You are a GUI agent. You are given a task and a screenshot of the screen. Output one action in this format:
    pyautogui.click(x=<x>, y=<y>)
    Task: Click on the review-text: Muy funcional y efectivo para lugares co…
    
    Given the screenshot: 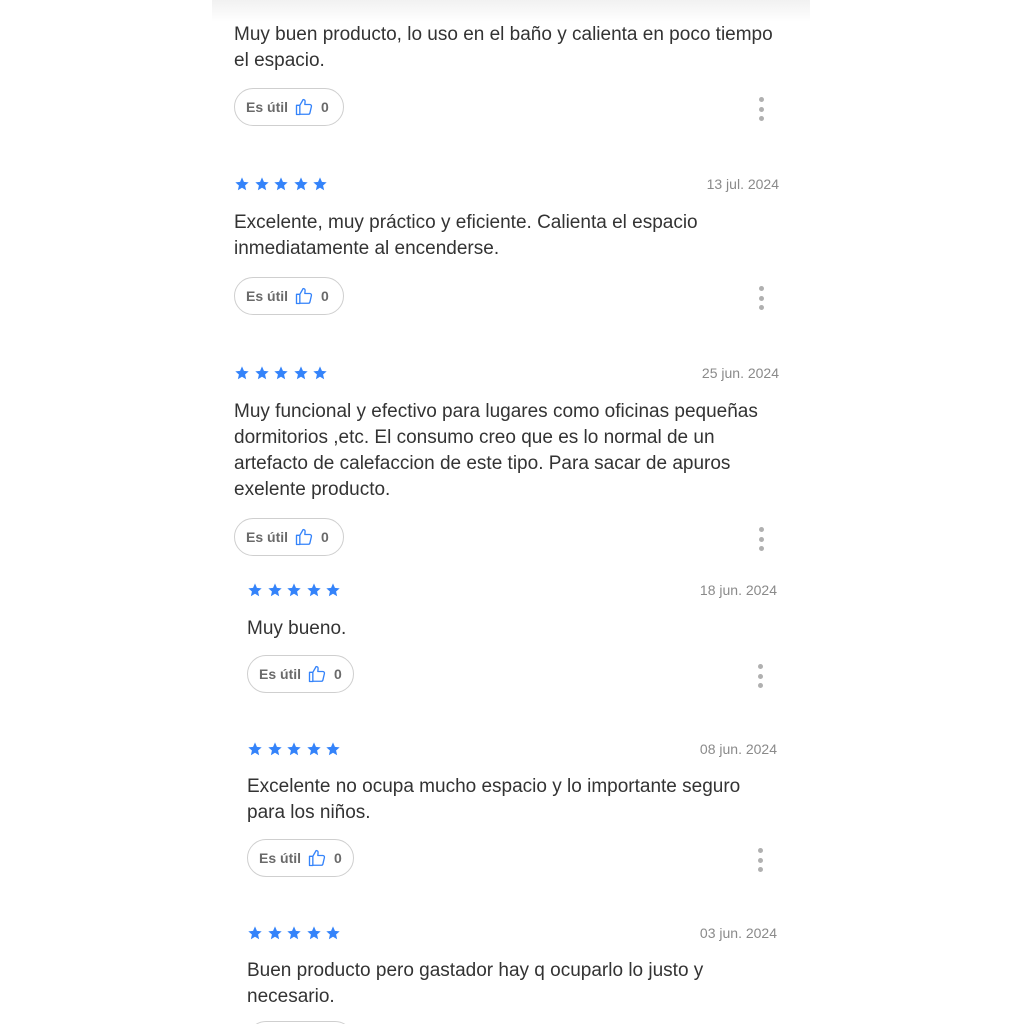 What is the action you would take?
    pyautogui.click(x=496, y=450)
    